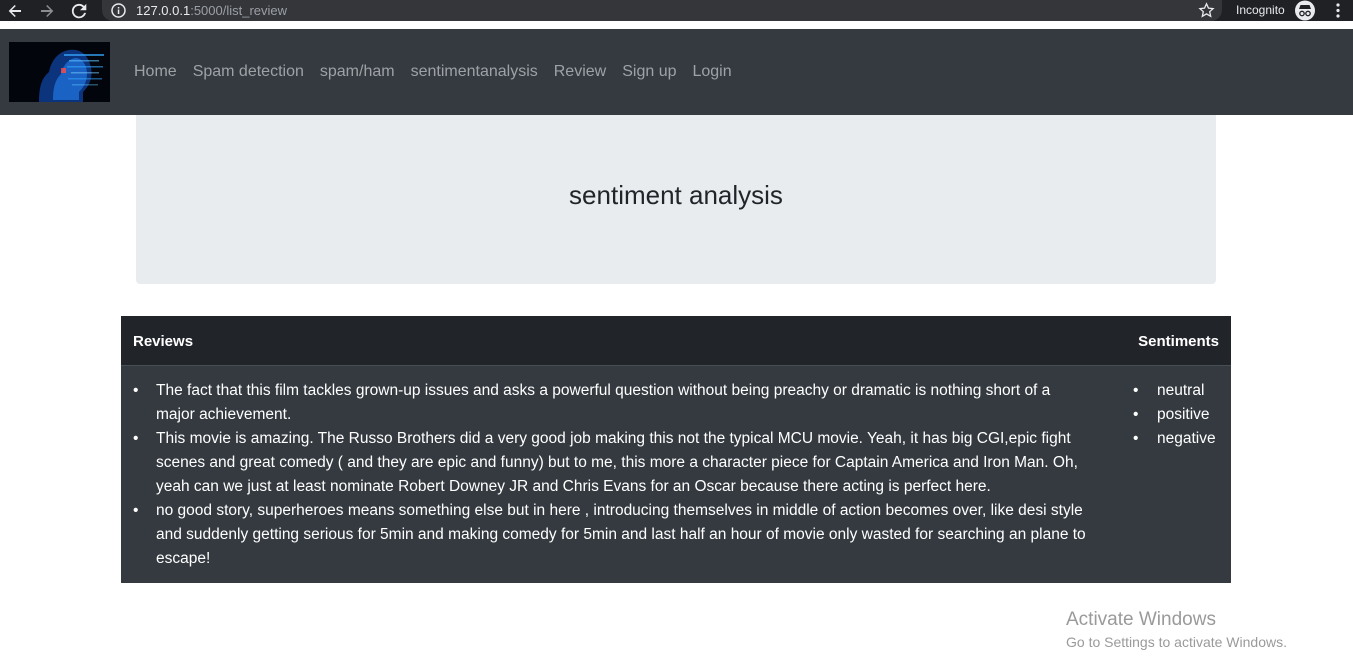  I want to click on table-header: Reviews Sentiments, so click(676, 341).